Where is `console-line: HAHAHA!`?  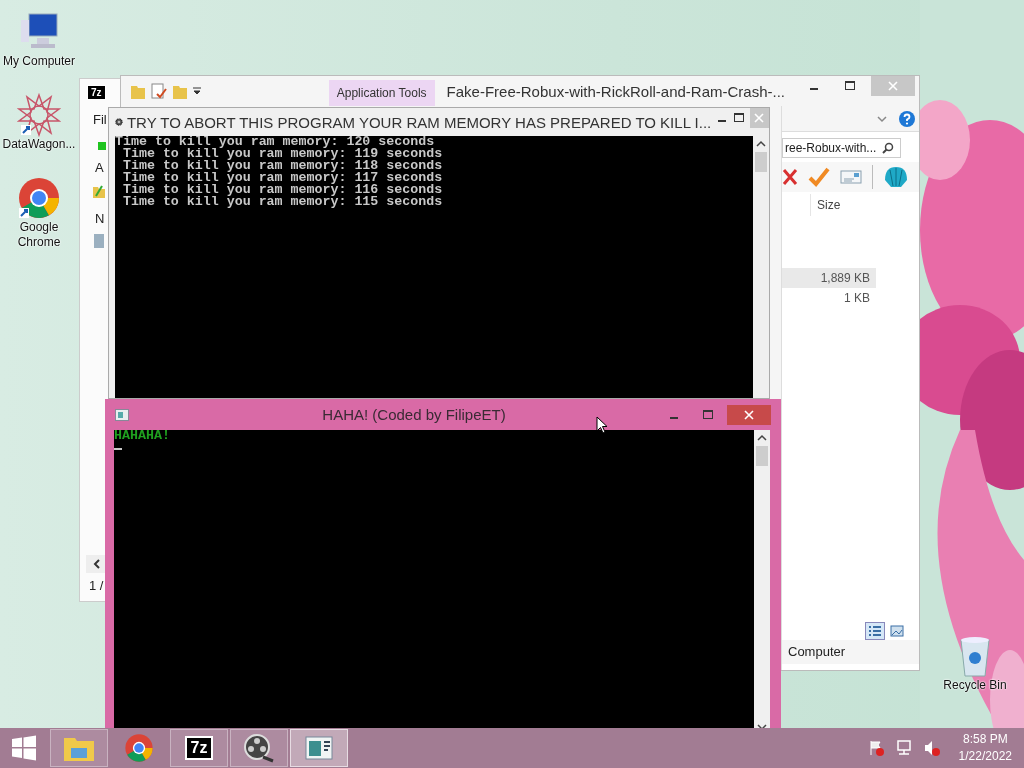
console-line: HAHAHA! is located at coordinates (142, 436).